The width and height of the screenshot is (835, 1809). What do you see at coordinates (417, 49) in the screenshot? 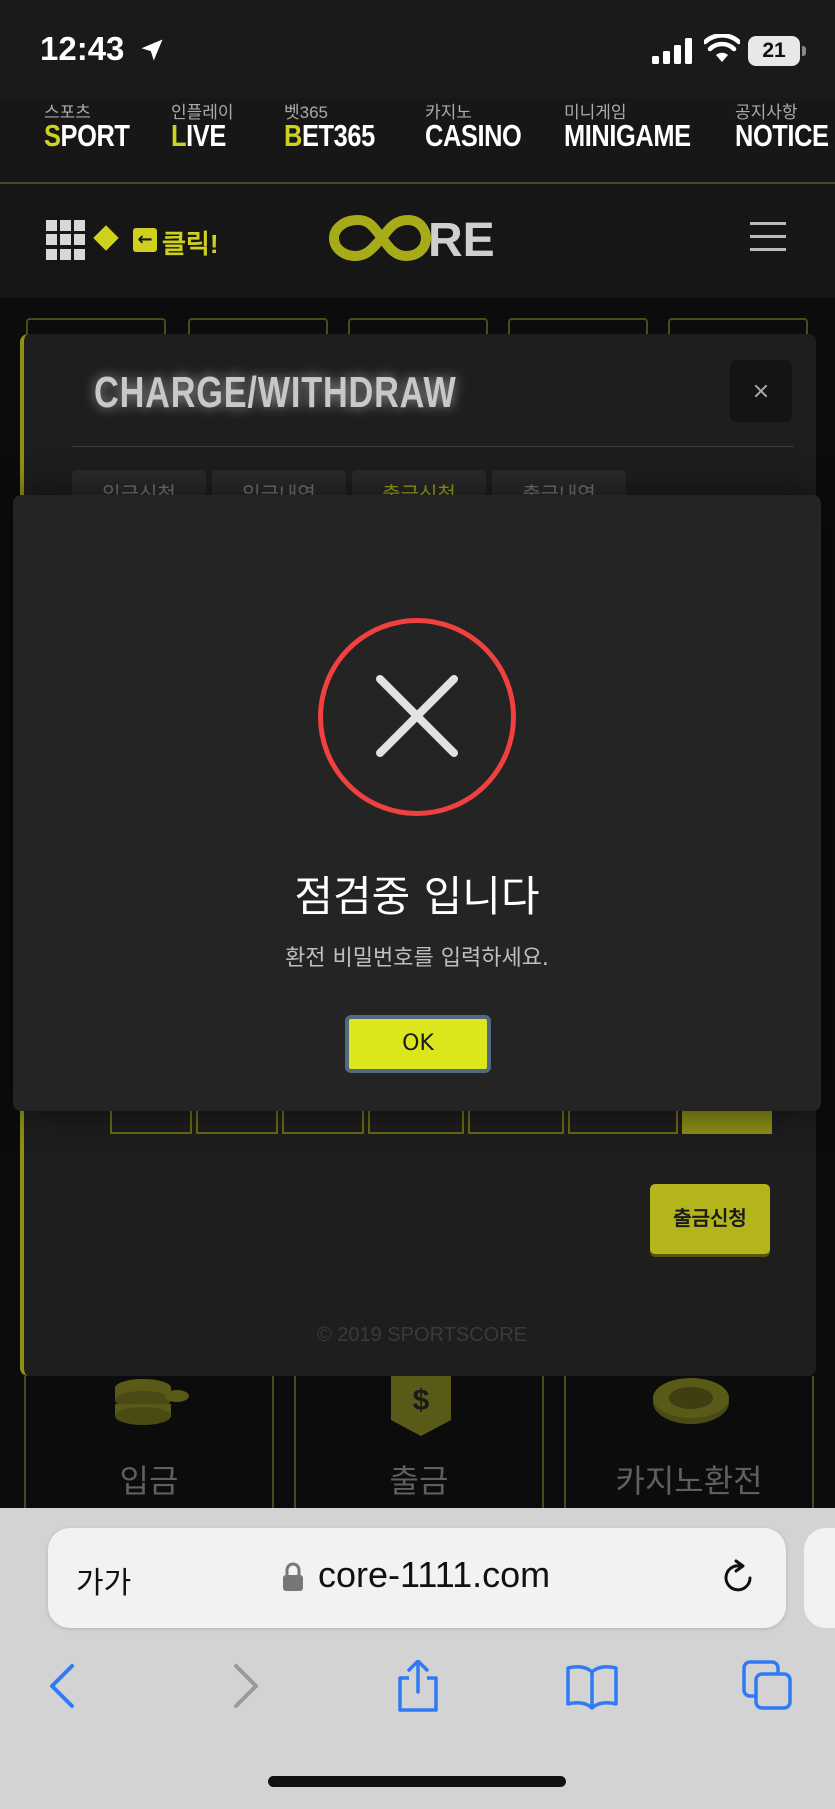
I see `status-bar: 12:43 21` at bounding box center [417, 49].